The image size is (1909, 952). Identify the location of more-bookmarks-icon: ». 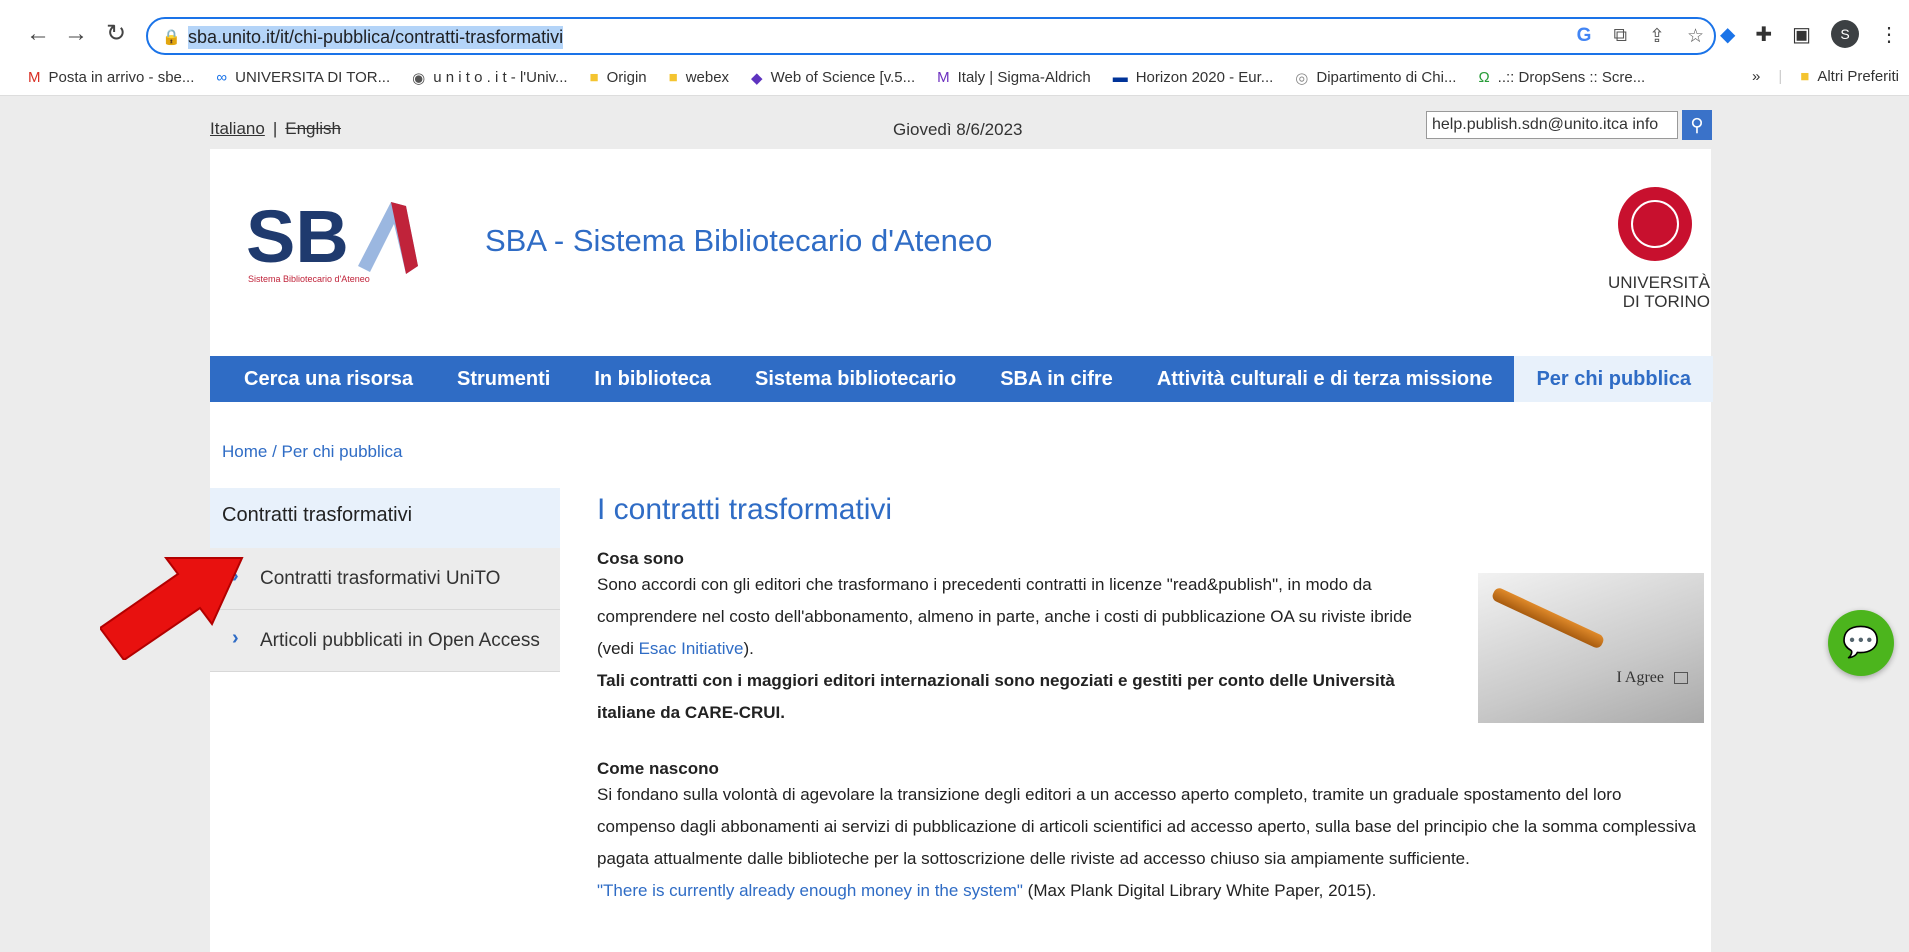
(1756, 76).